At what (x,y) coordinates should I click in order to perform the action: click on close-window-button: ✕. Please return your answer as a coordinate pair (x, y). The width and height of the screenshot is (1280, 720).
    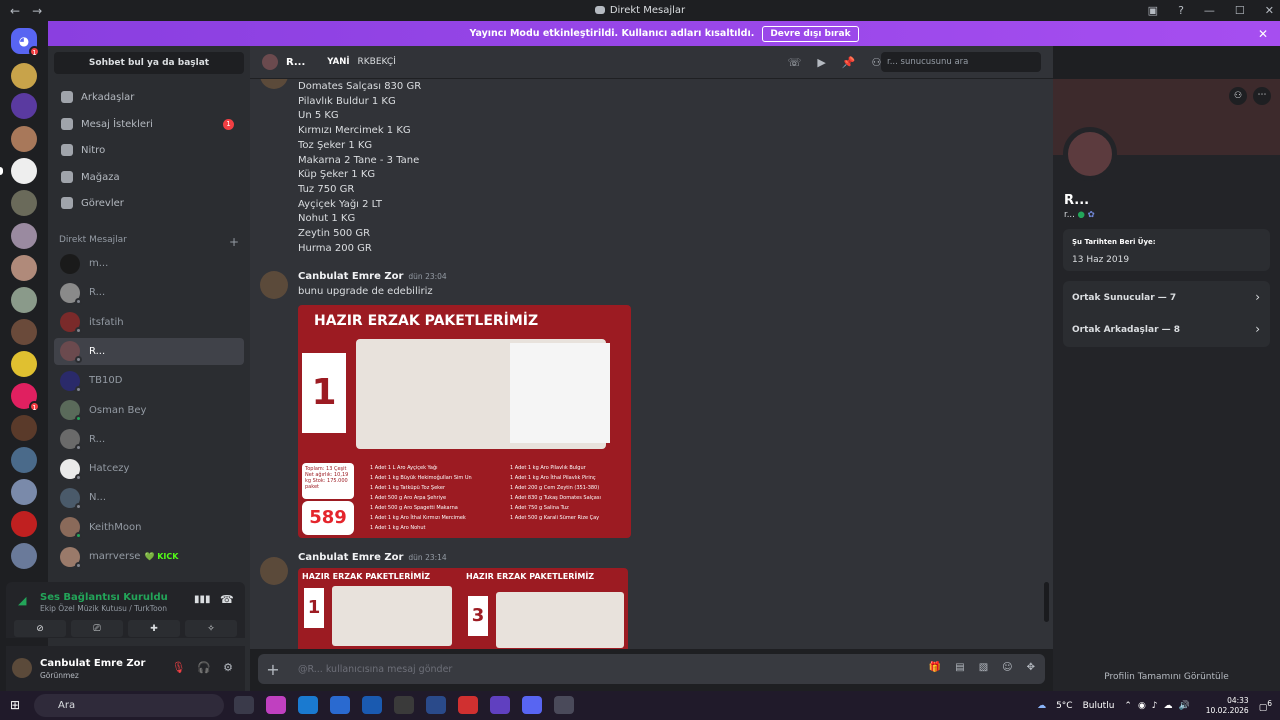
    Looking at the image, I should click on (1269, 10).